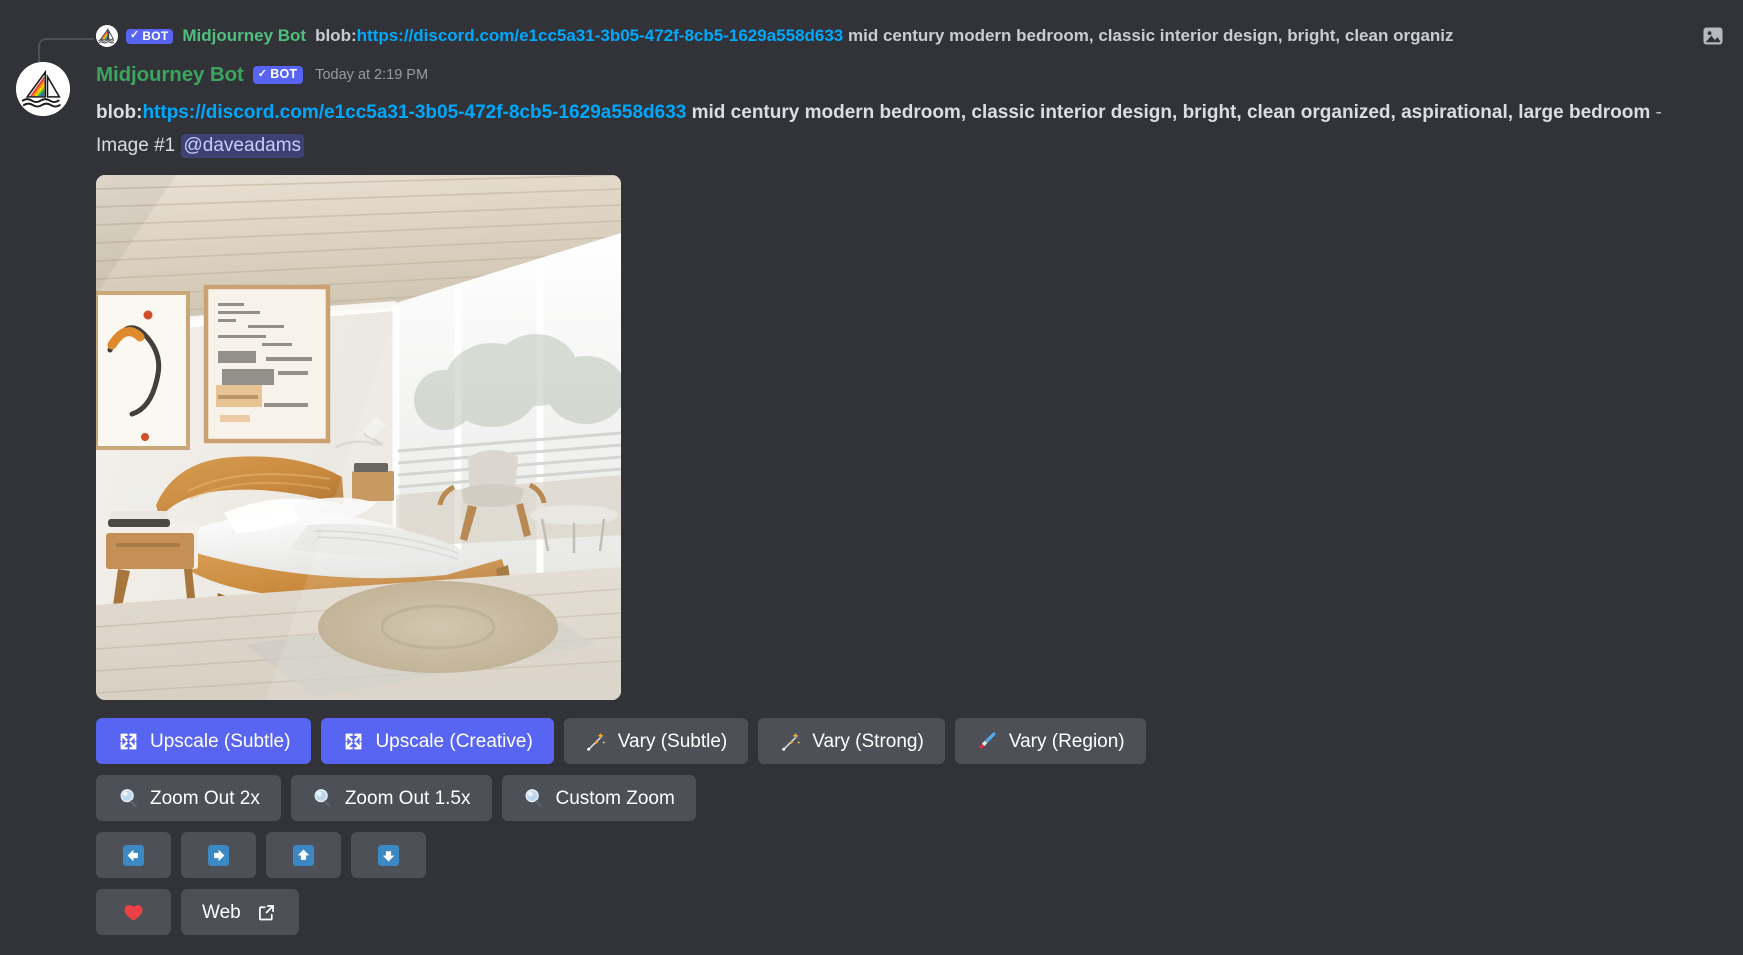  I want to click on upscale-subtle-button: Upscale (Subtle), so click(204, 741).